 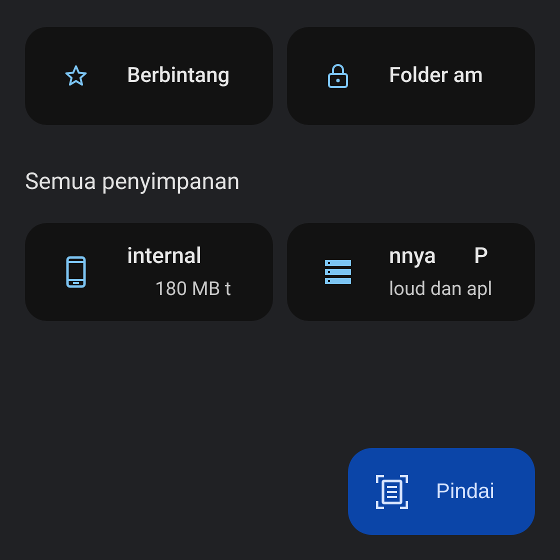 What do you see at coordinates (149, 76) in the screenshot?
I see `shortcut-card: Berbintang` at bounding box center [149, 76].